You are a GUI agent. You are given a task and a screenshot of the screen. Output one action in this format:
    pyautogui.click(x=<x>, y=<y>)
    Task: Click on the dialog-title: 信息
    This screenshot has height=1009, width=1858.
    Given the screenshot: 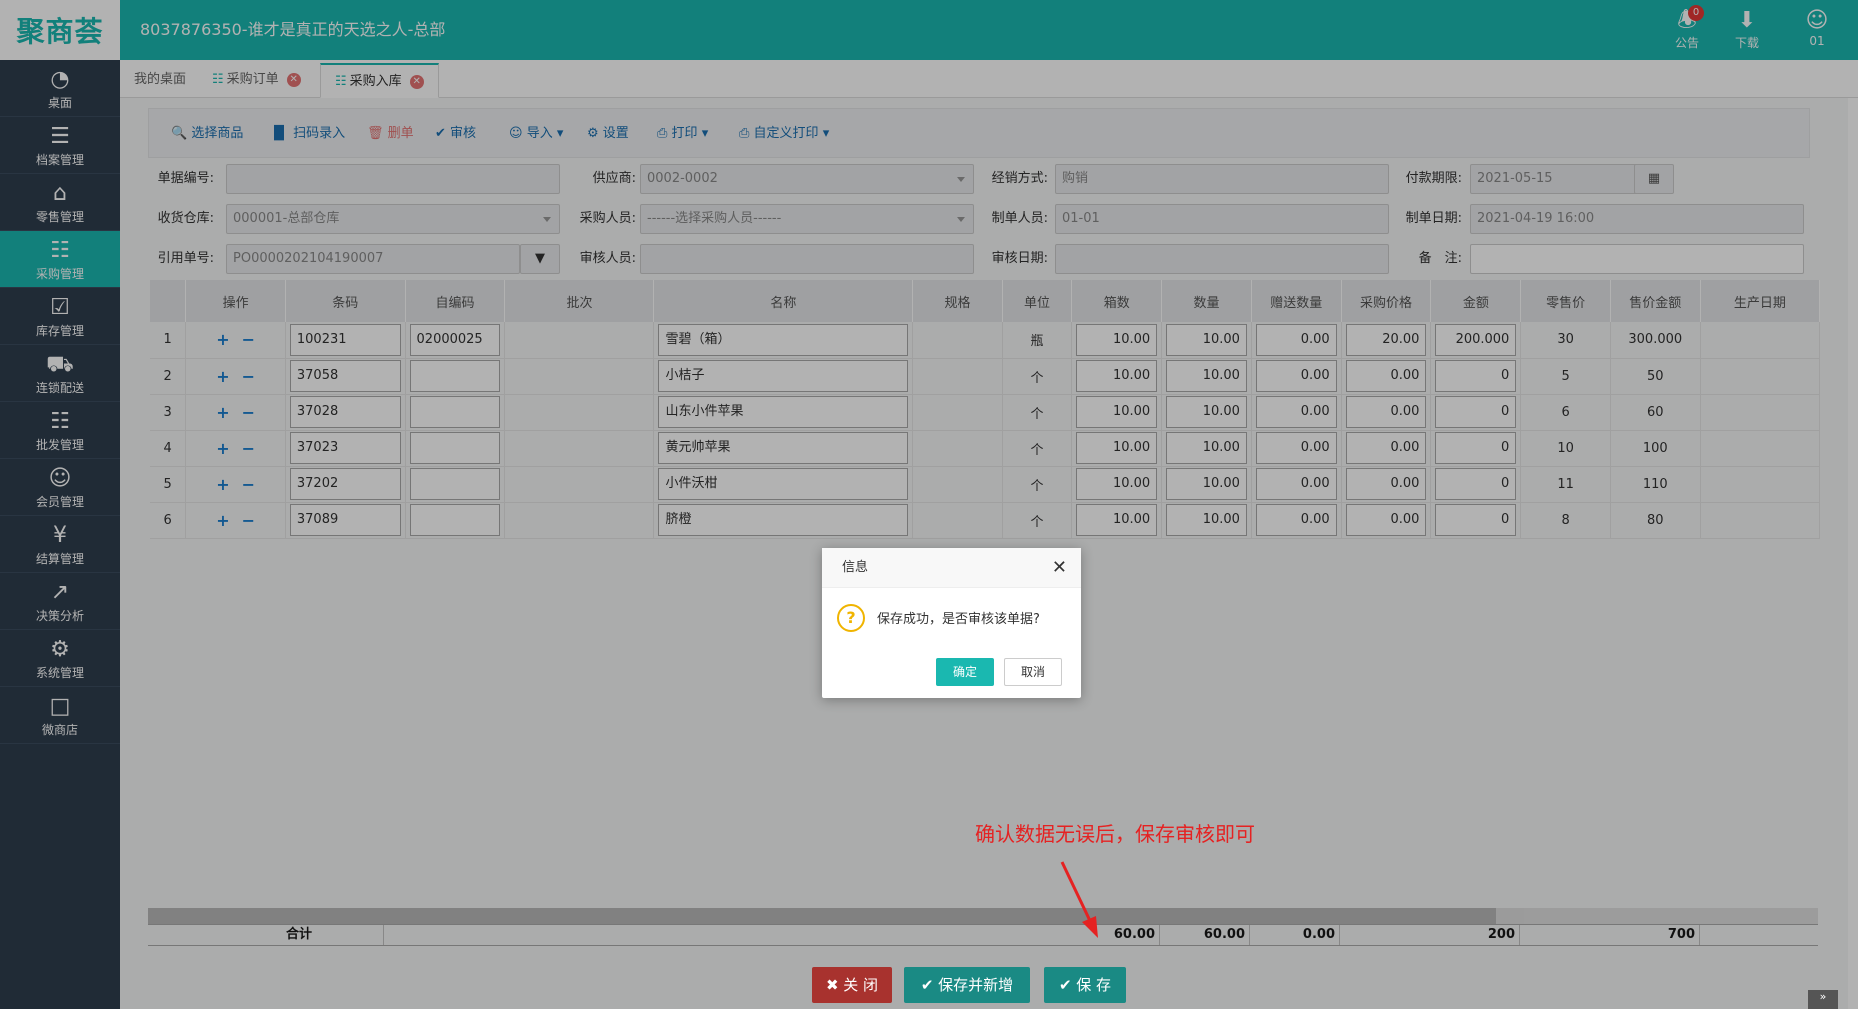 What is the action you would take?
    pyautogui.click(x=951, y=568)
    